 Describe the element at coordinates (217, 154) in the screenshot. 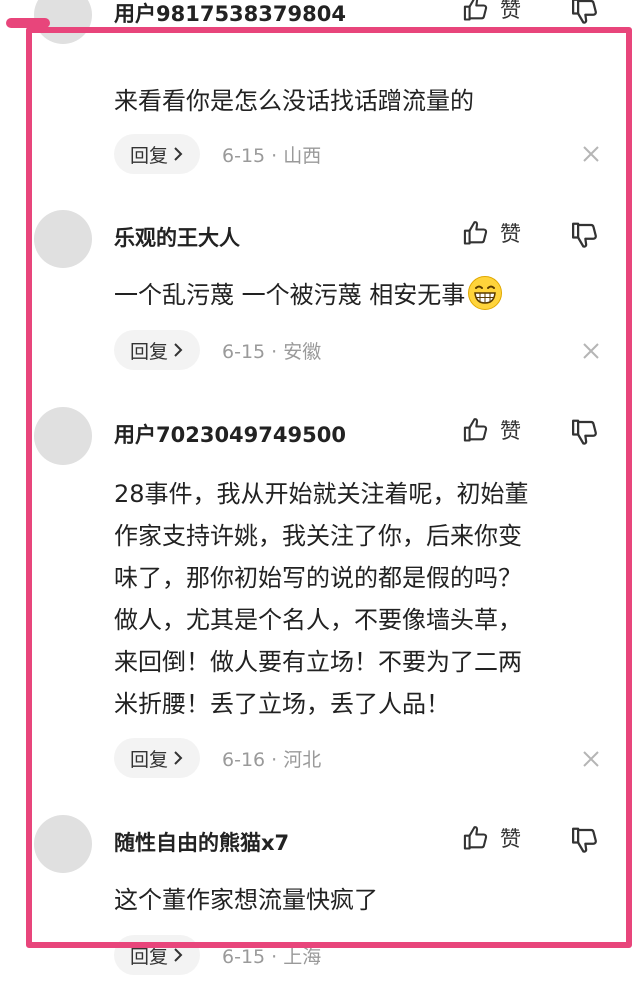

I see `comment-meta: 回复 6-15 · 山西` at that location.